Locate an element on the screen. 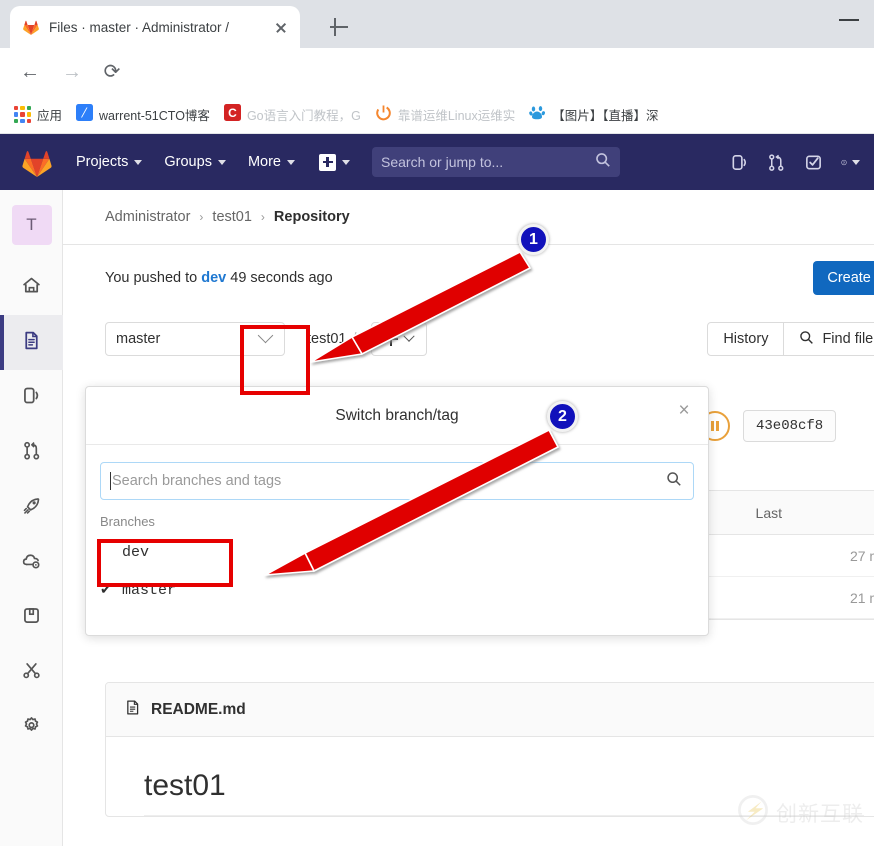  bookmark-label: 【图片】【直播】深 is located at coordinates (605, 116).